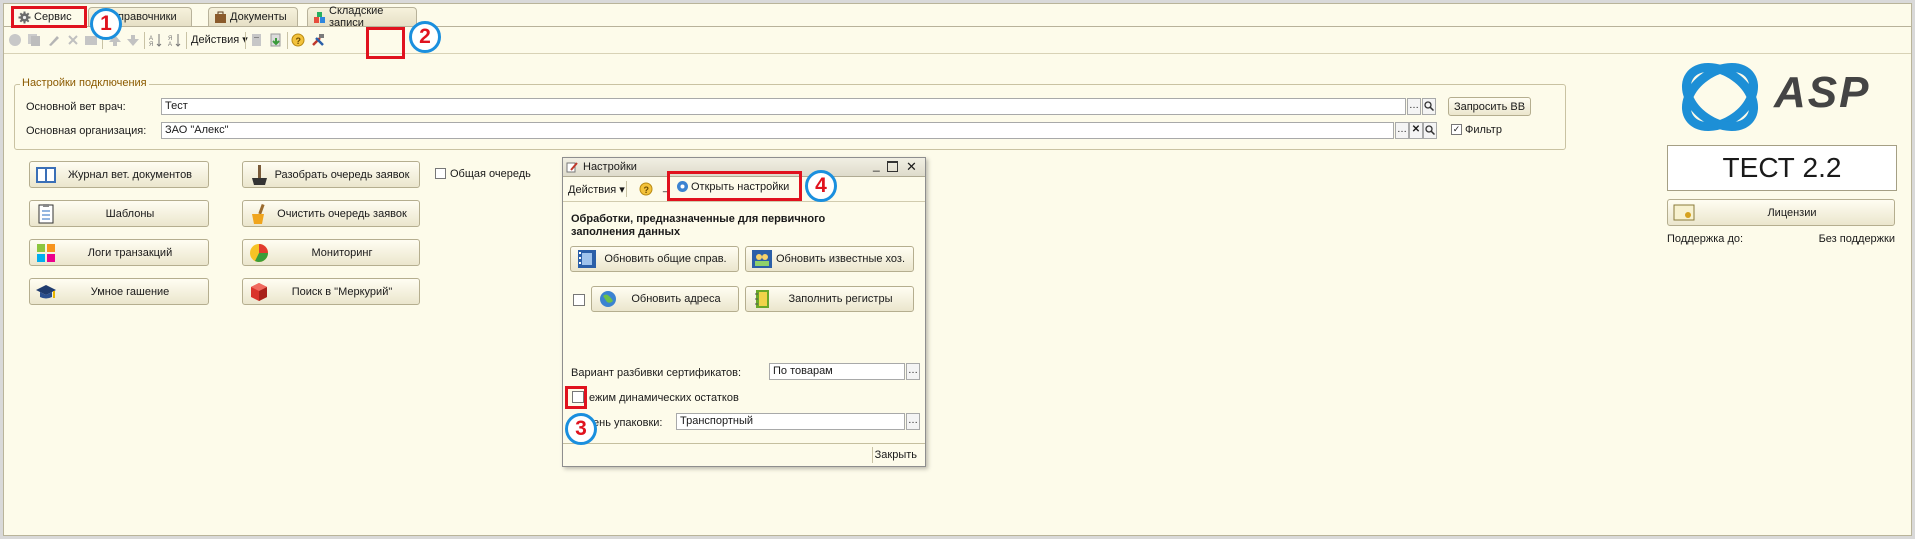 Image resolution: width=1915 pixels, height=539 pixels. Describe the element at coordinates (130, 291) in the screenshot. I see `smart-repay-label: Умное гашение` at that location.